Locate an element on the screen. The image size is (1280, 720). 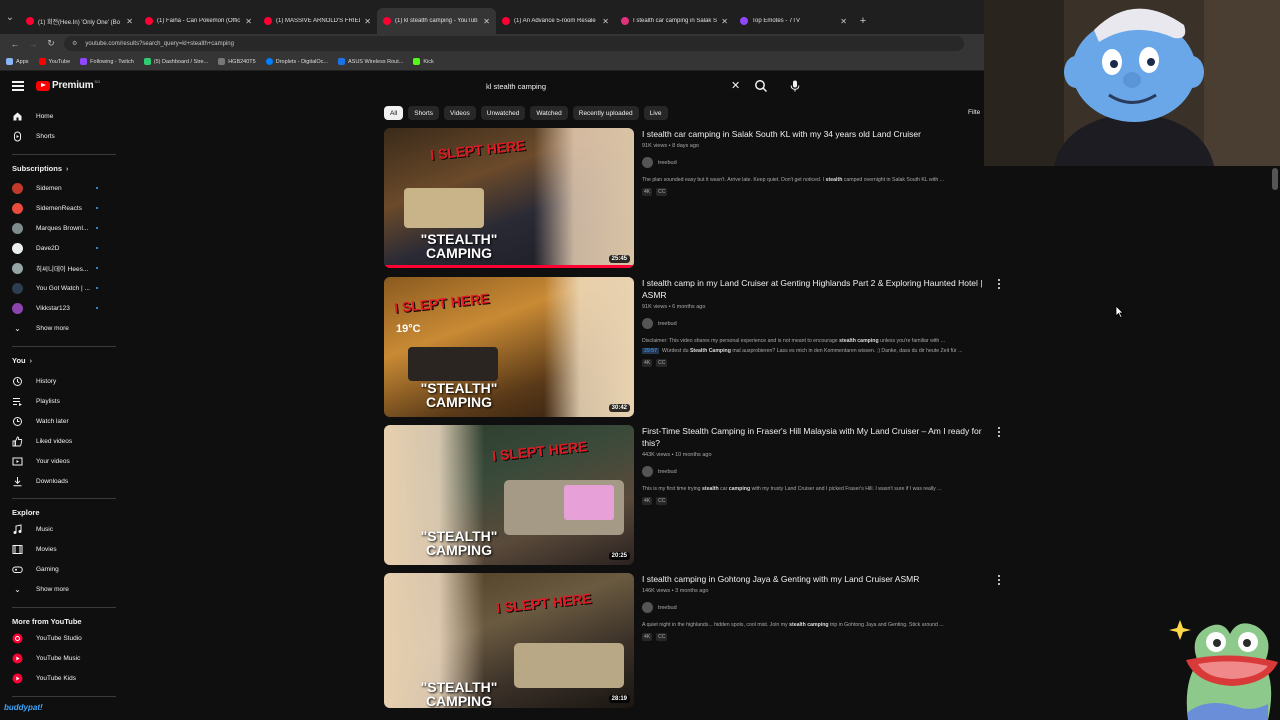
sidebar-item-music: Music is located at coordinates (58, 529).